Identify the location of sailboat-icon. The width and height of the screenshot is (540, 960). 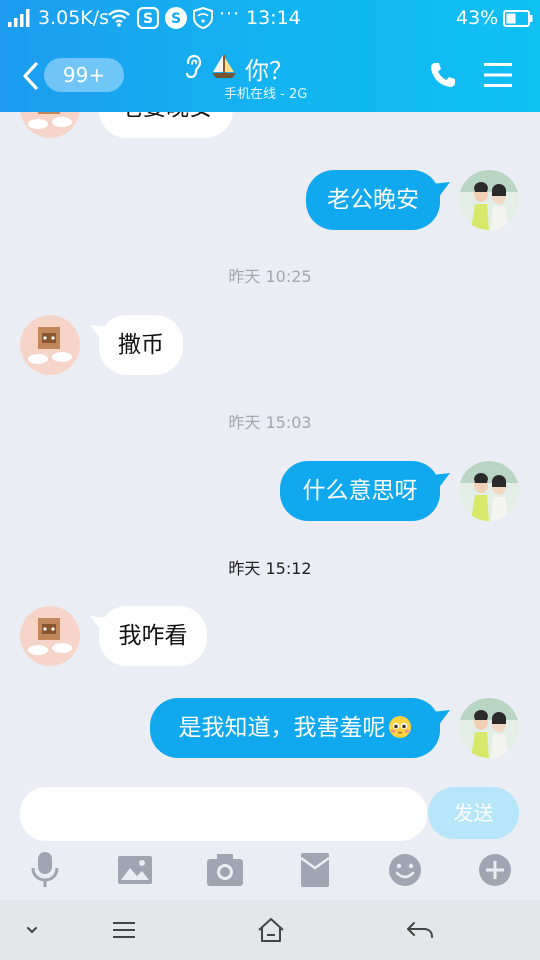
(224, 66).